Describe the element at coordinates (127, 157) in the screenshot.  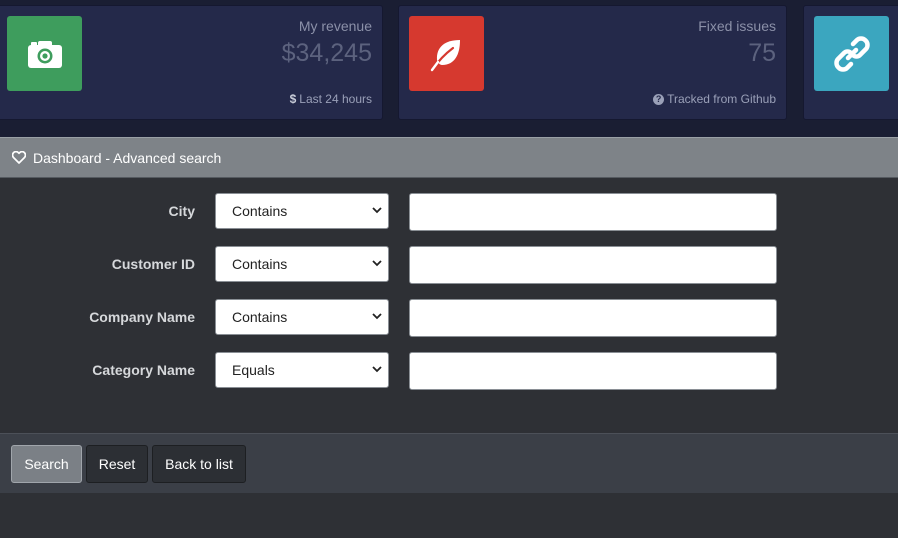
I see `panel-title: Dashboard - Advanced search` at that location.